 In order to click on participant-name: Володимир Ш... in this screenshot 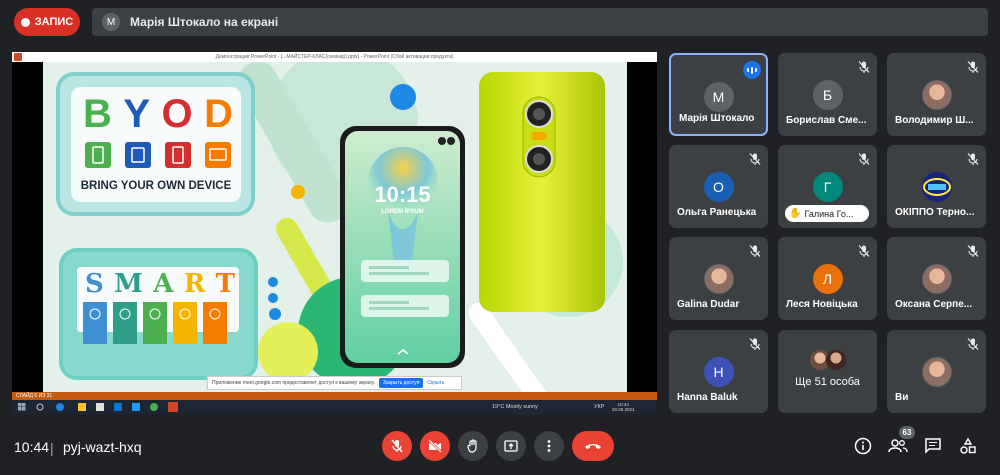, I will do `click(934, 120)`.